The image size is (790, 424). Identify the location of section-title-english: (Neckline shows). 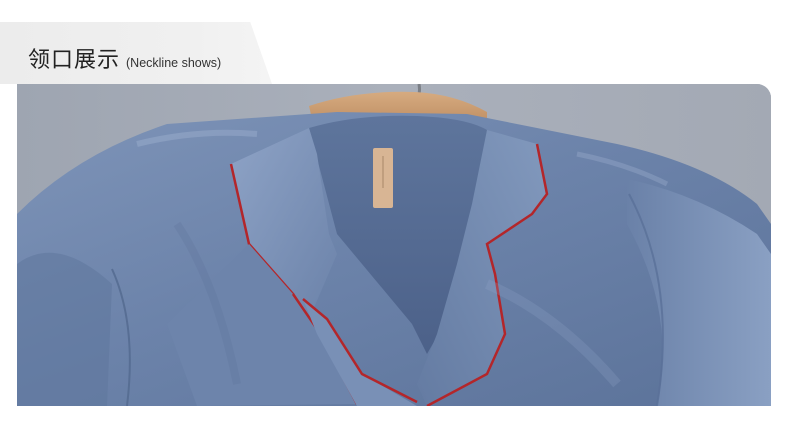
(174, 63).